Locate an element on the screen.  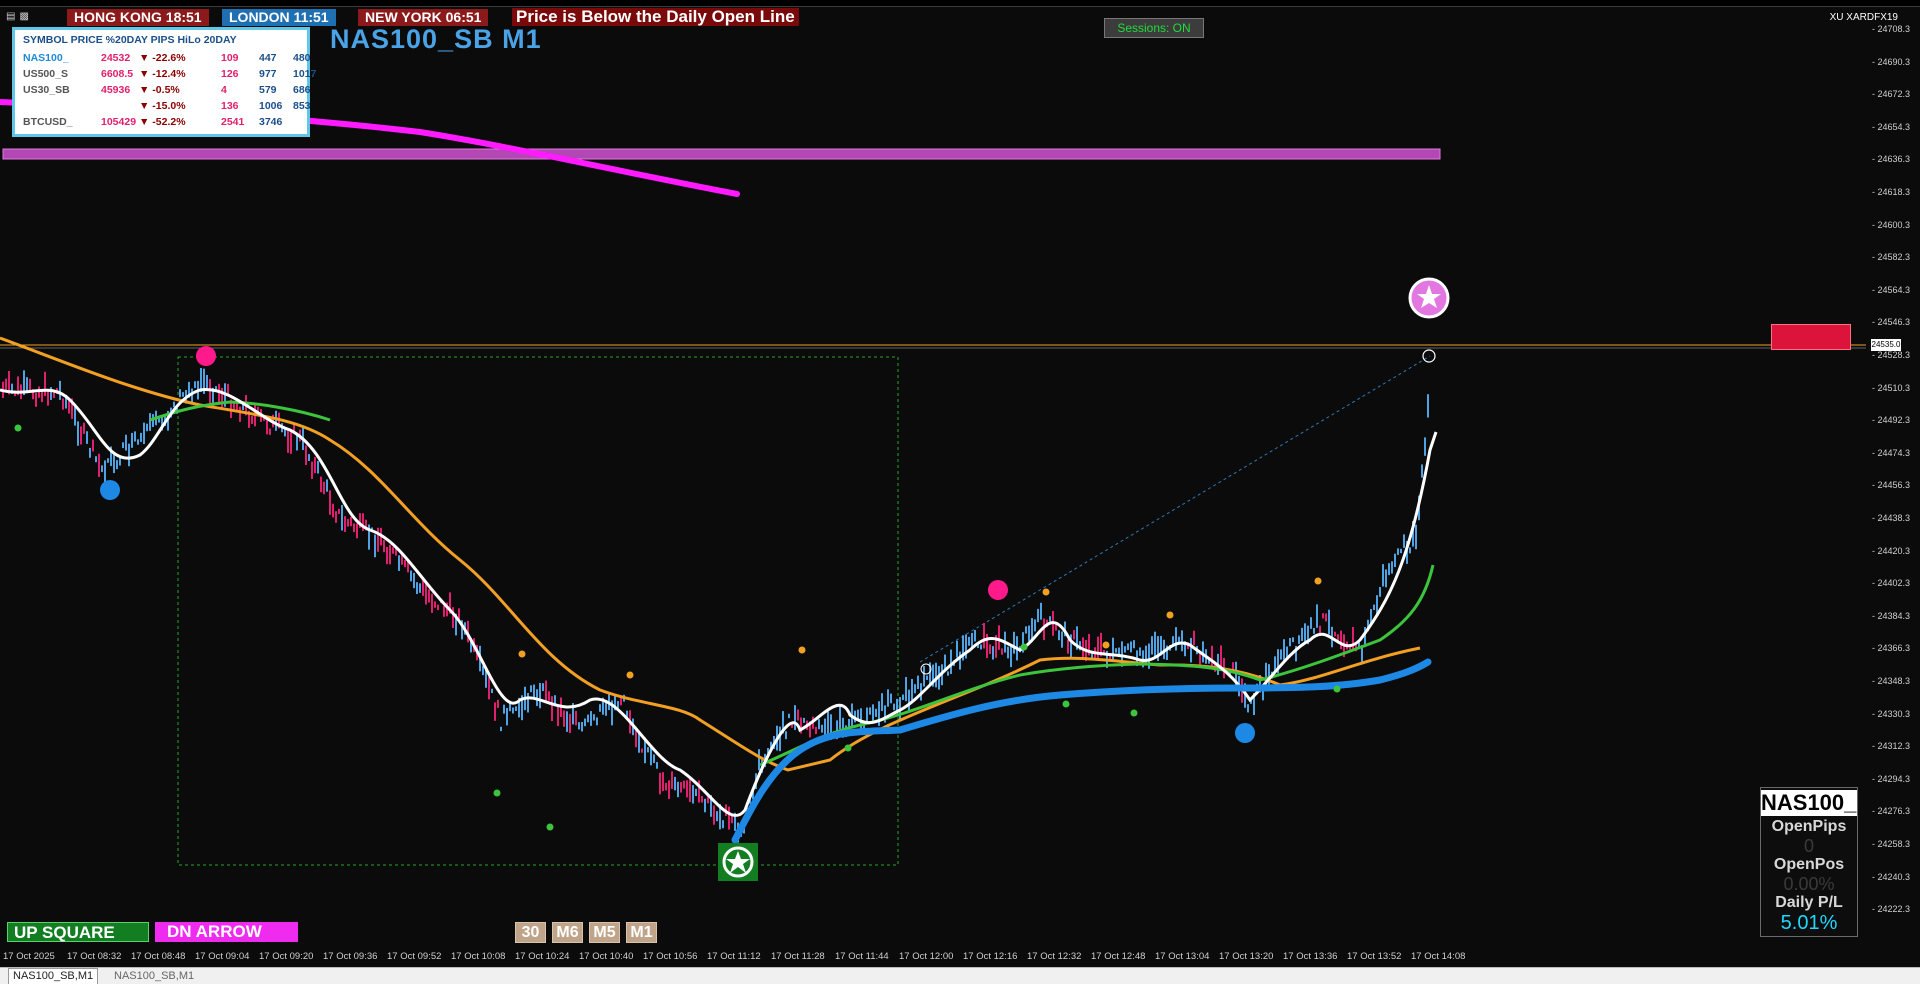
row-price: 6608.5 is located at coordinates (117, 74).